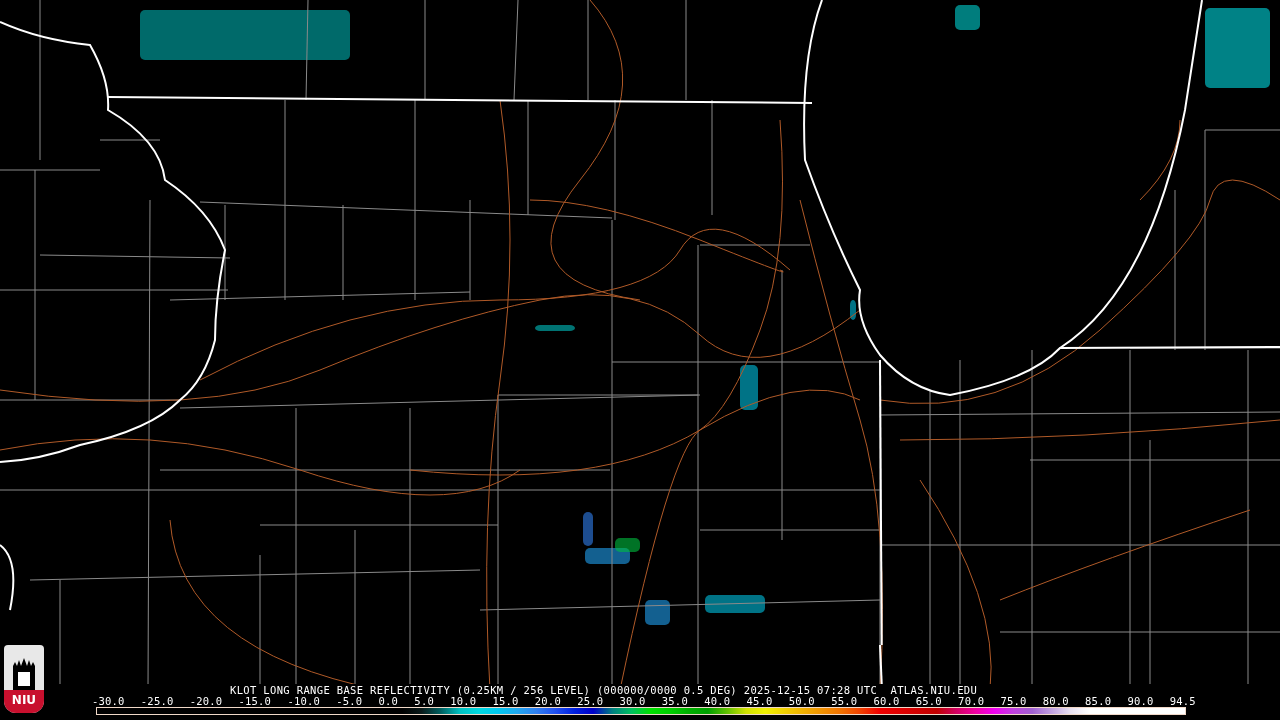 The image size is (1280, 720). Describe the element at coordinates (590, 701) in the screenshot. I see `legend-tick-label: 25.0` at that location.